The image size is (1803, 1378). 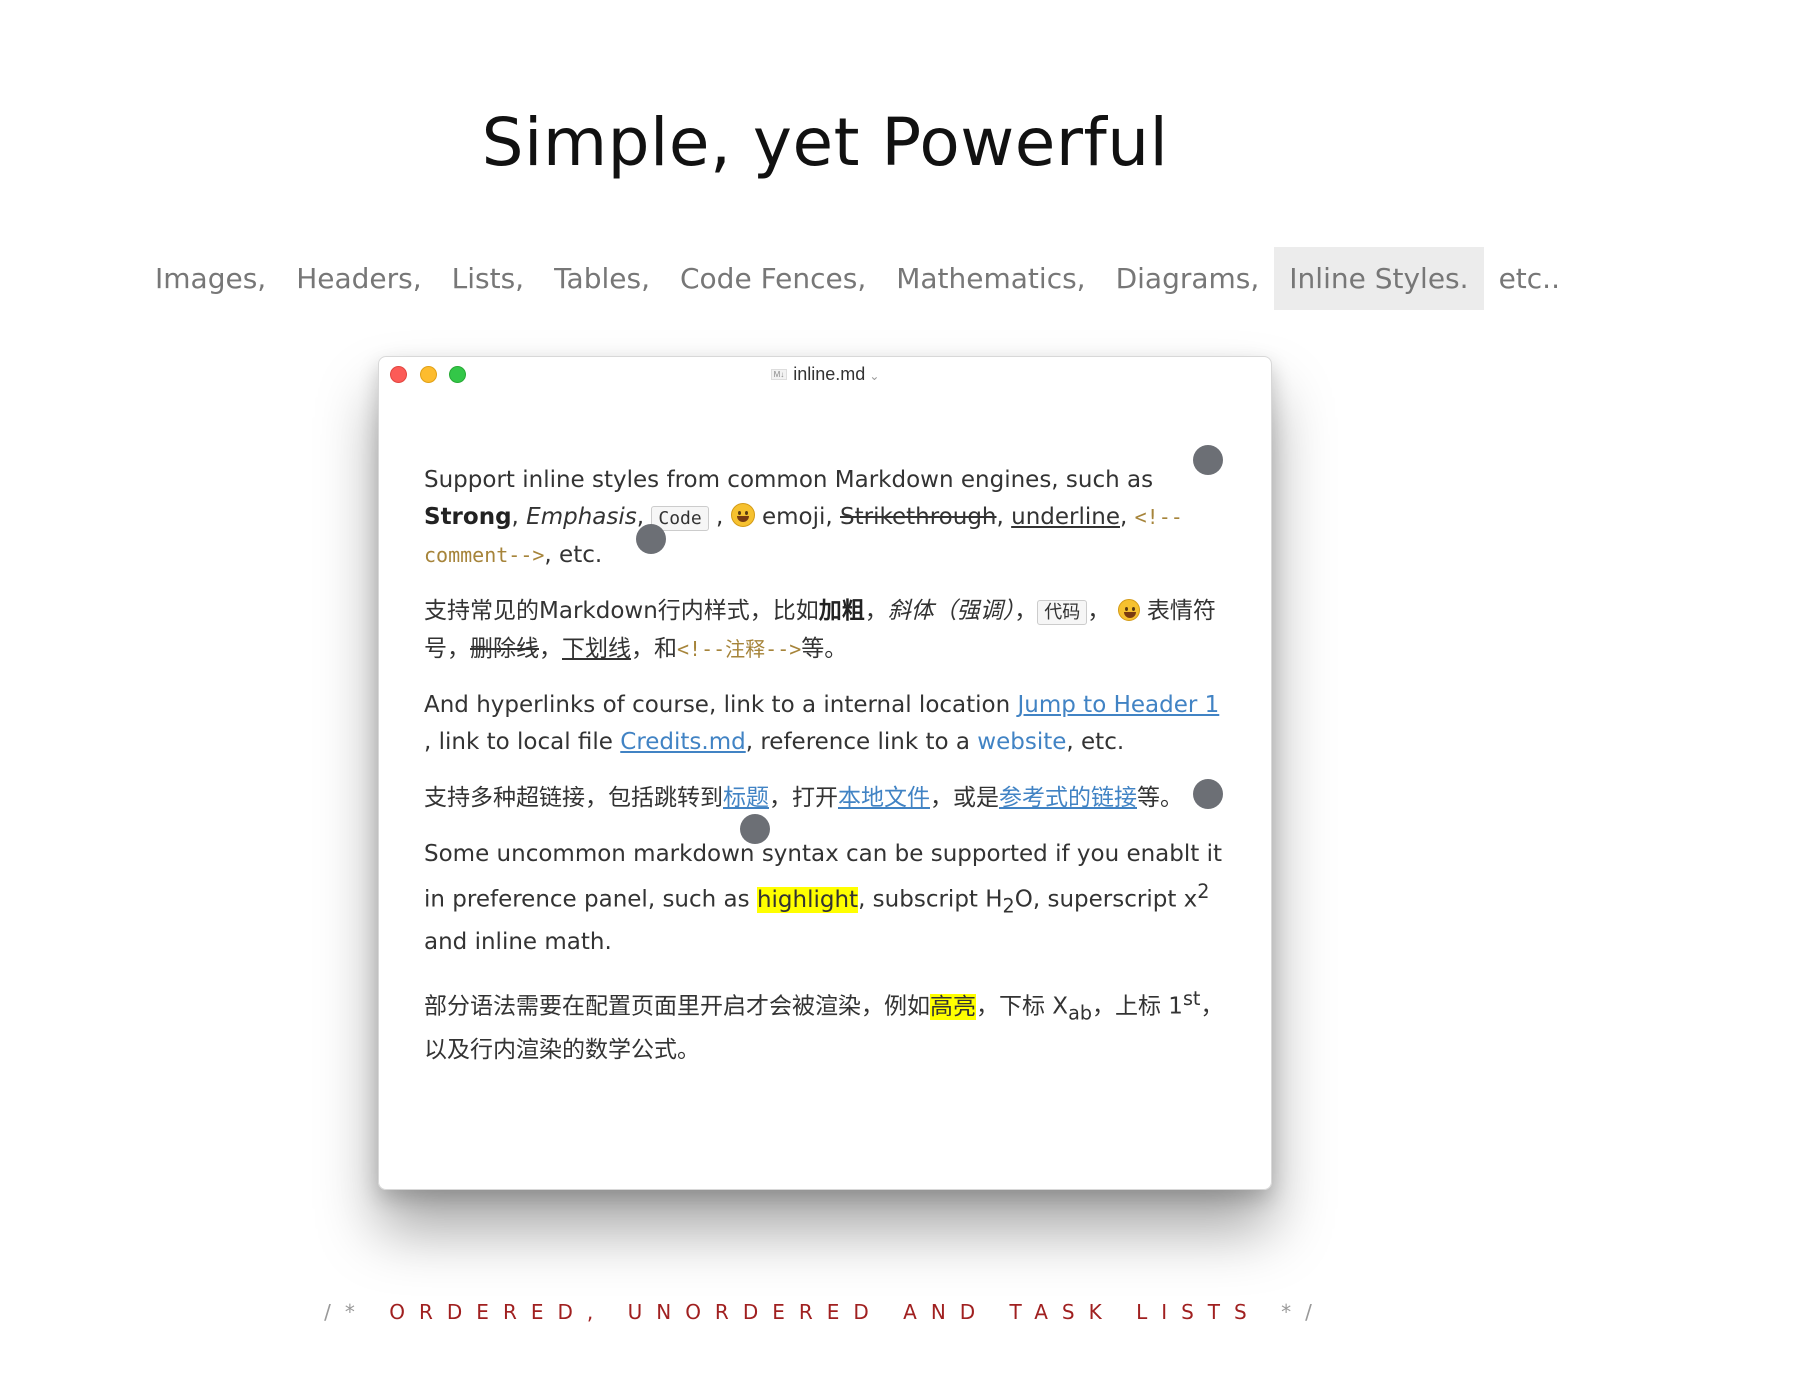 I want to click on p2-intro: 支持常见的Markdown行内样式，比如, so click(x=621, y=611).